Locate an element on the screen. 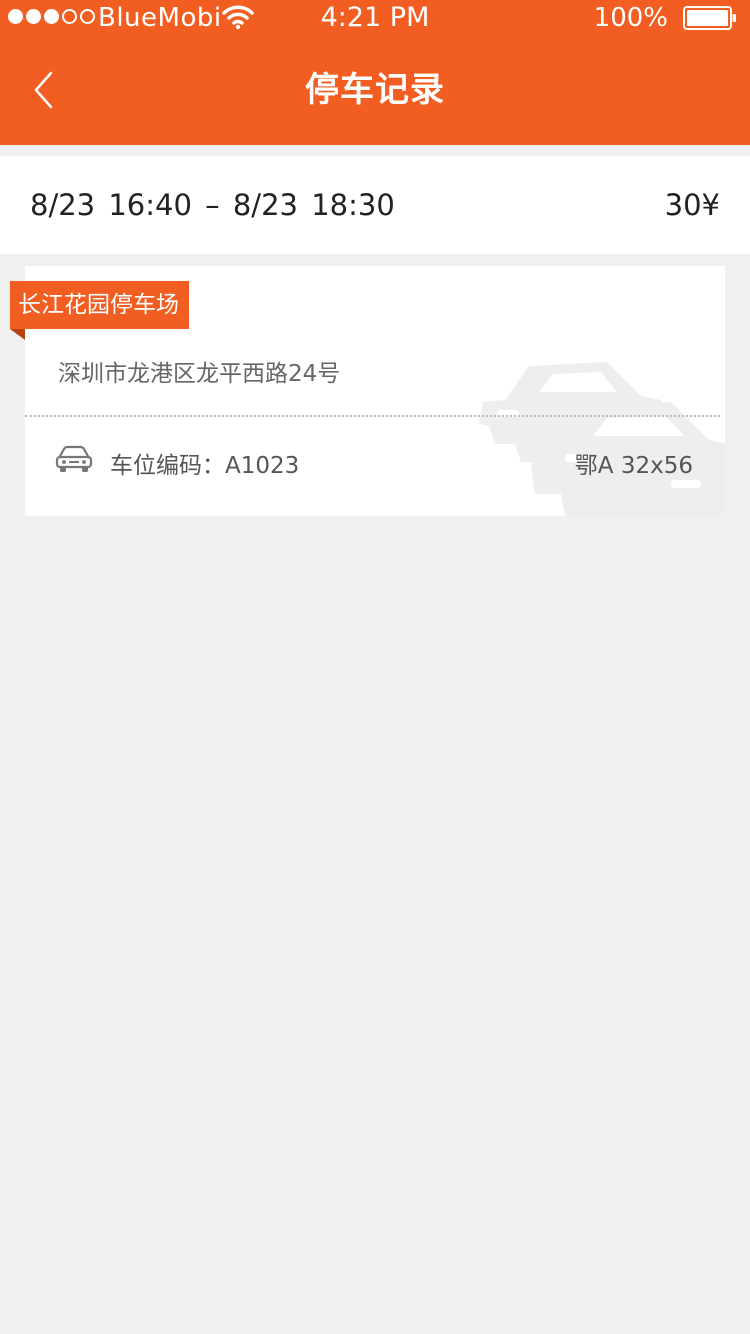 This screenshot has width=750, height=1334. divider is located at coordinates (372, 416).